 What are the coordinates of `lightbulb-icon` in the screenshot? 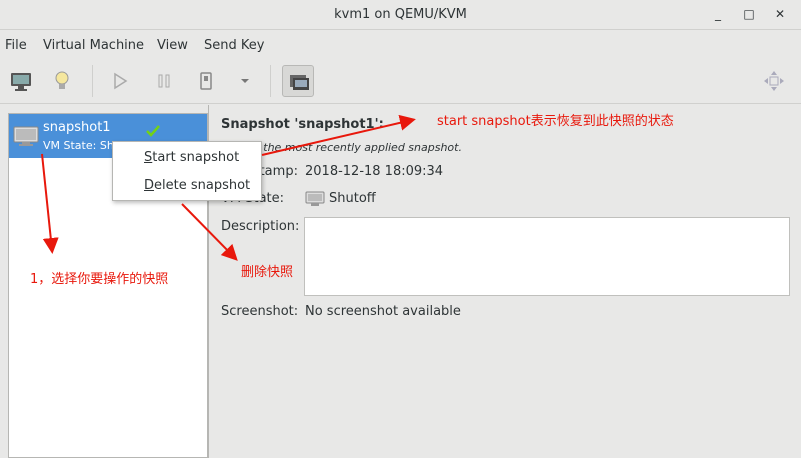 It's located at (62, 80).